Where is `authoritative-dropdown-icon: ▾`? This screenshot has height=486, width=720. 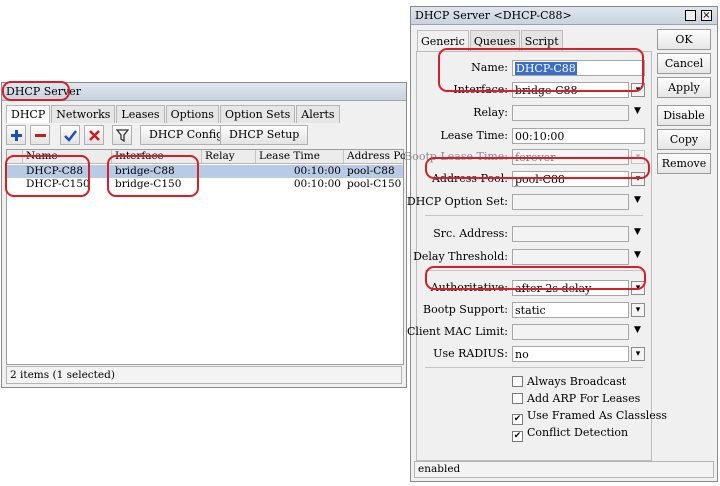
authoritative-dropdown-icon: ▾ is located at coordinates (638, 288).